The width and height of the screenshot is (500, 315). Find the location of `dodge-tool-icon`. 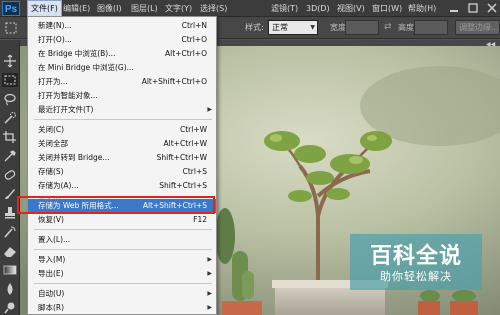

dodge-tool-icon is located at coordinates (10, 308).